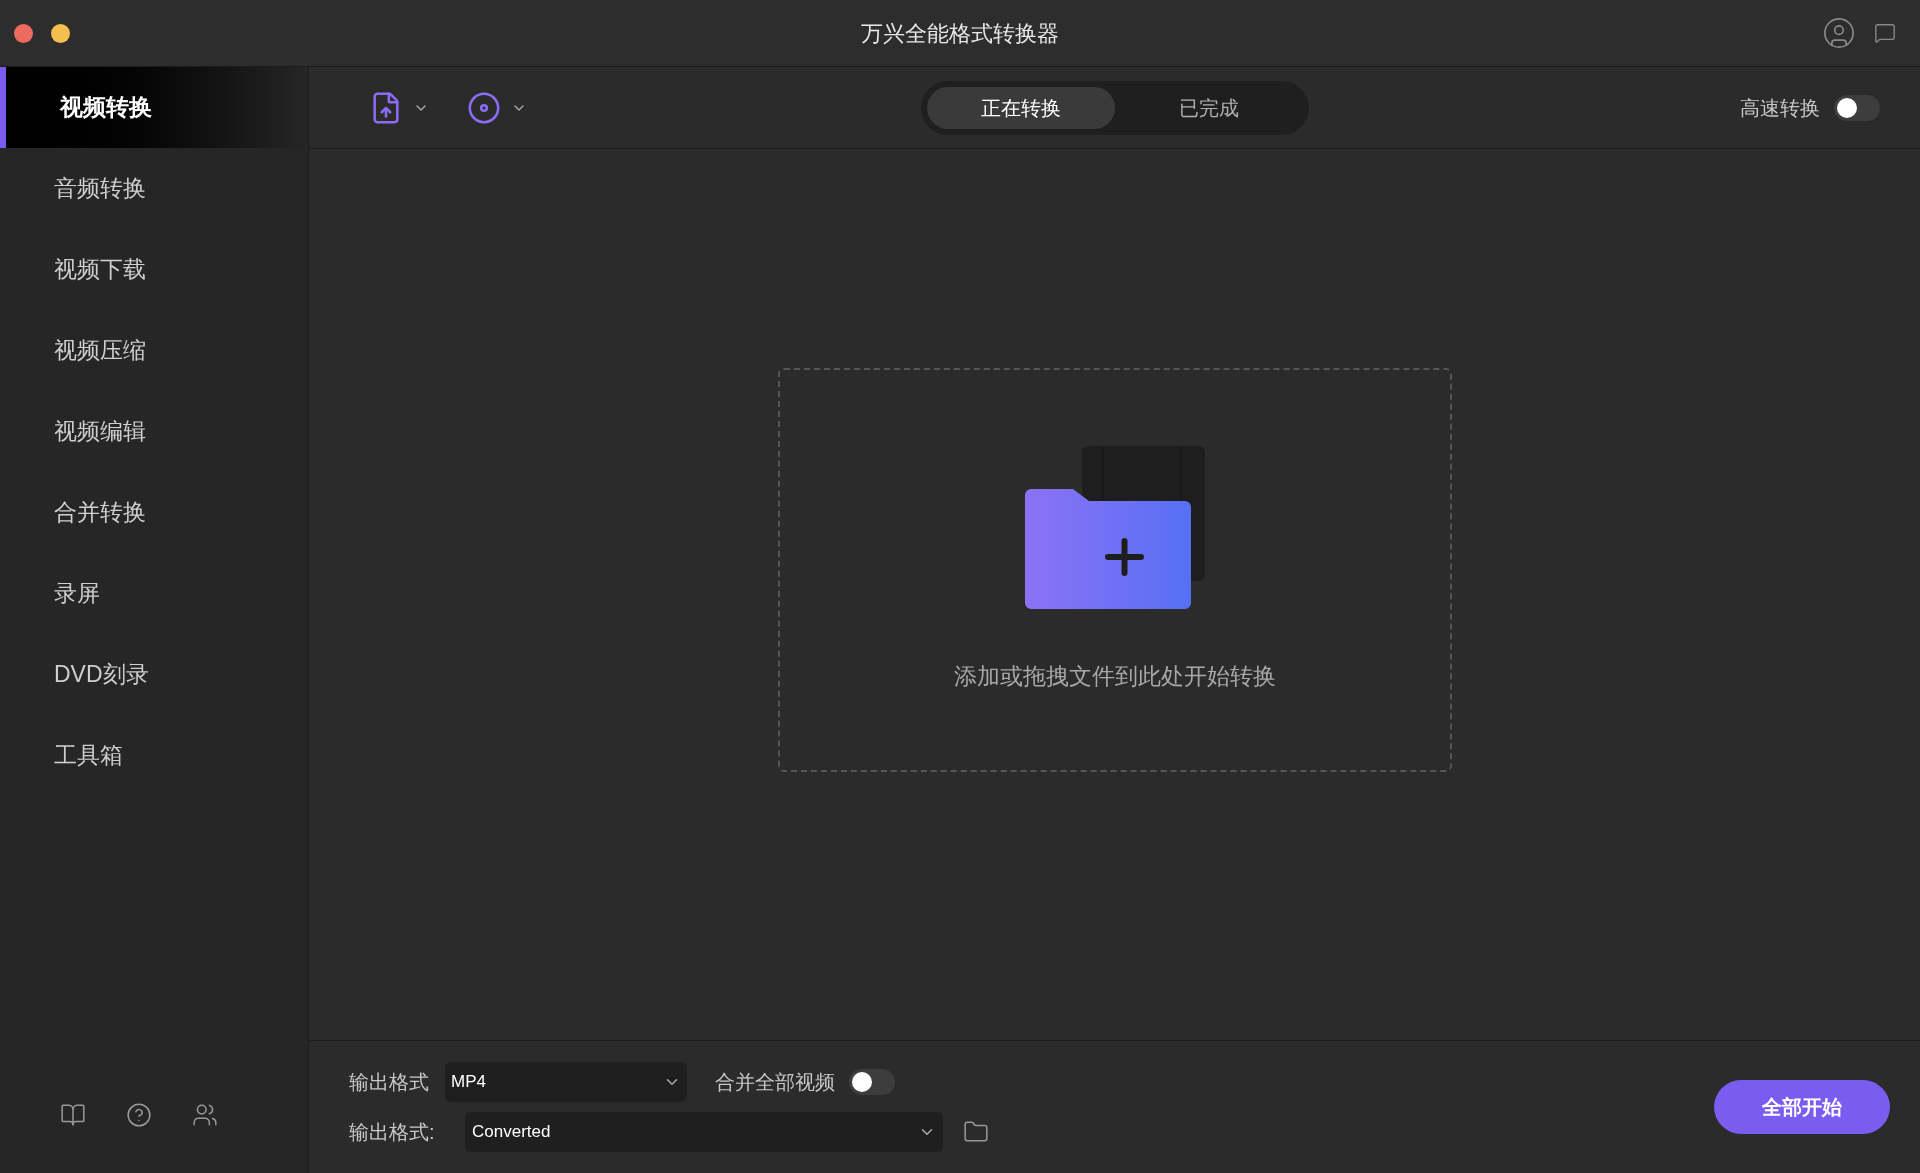 The height and width of the screenshot is (1173, 1920). What do you see at coordinates (704, 1132) in the screenshot?
I see `output-dropdown: Converted` at bounding box center [704, 1132].